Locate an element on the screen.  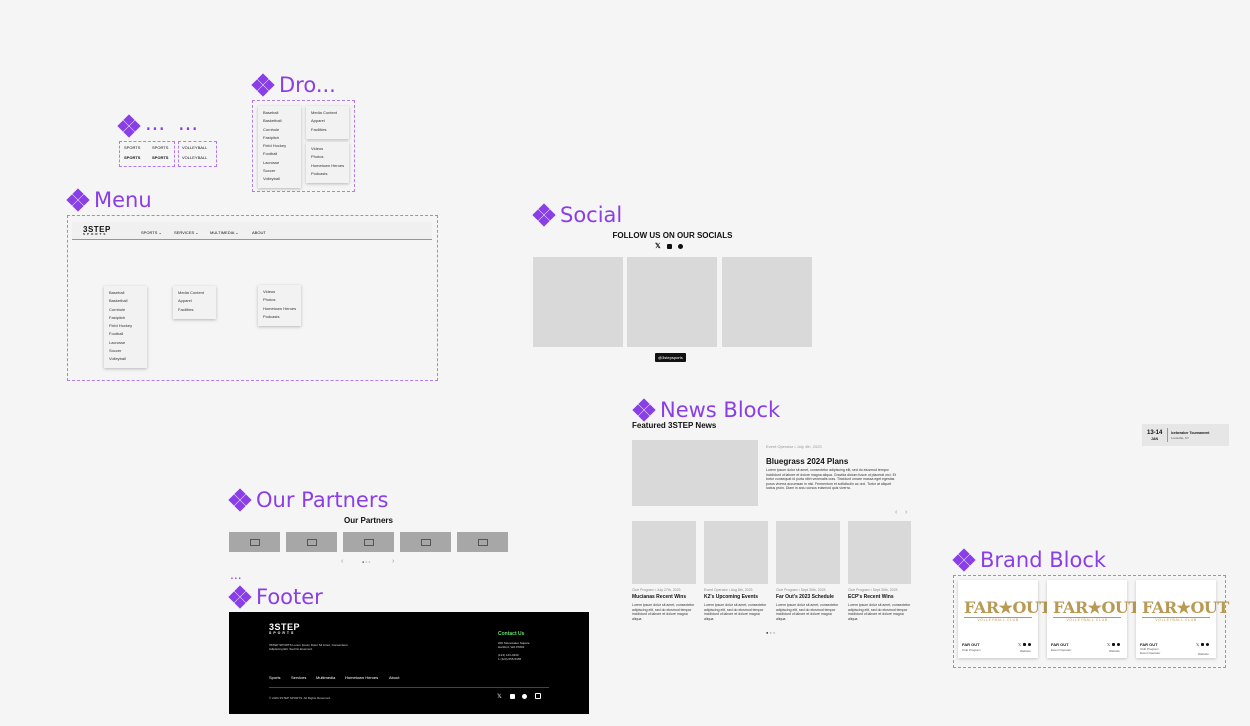
dropdown-multimedia-item: Photos is located at coordinates (327, 157).